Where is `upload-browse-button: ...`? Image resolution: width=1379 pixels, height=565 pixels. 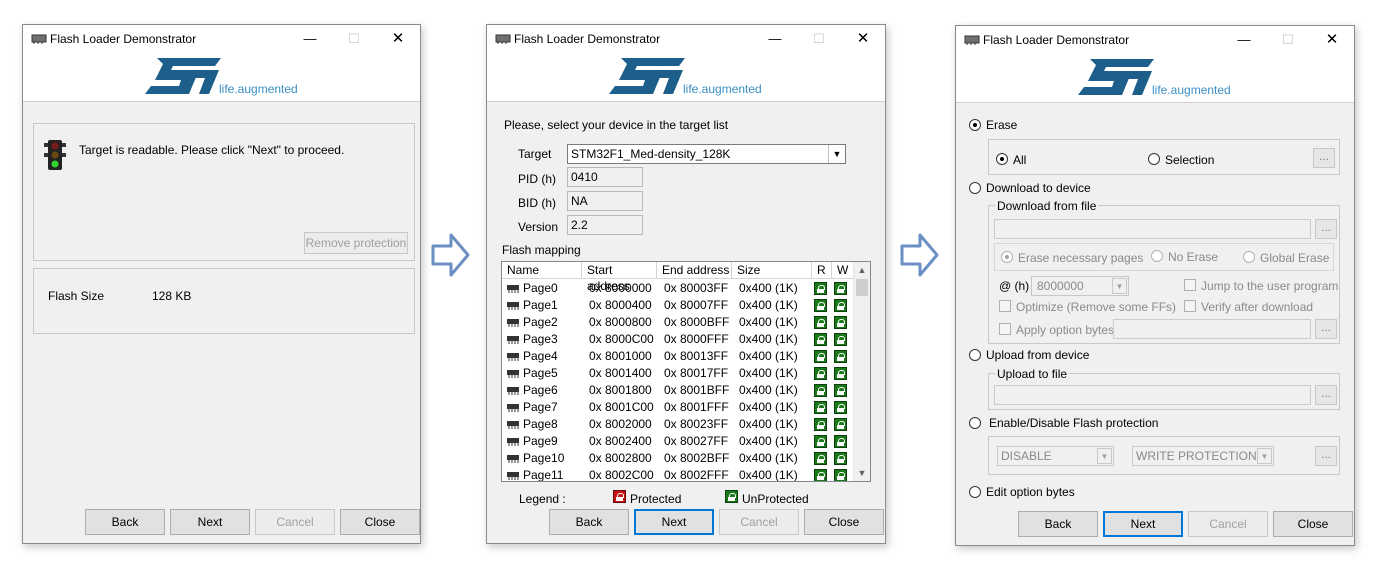 upload-browse-button: ... is located at coordinates (1326, 395).